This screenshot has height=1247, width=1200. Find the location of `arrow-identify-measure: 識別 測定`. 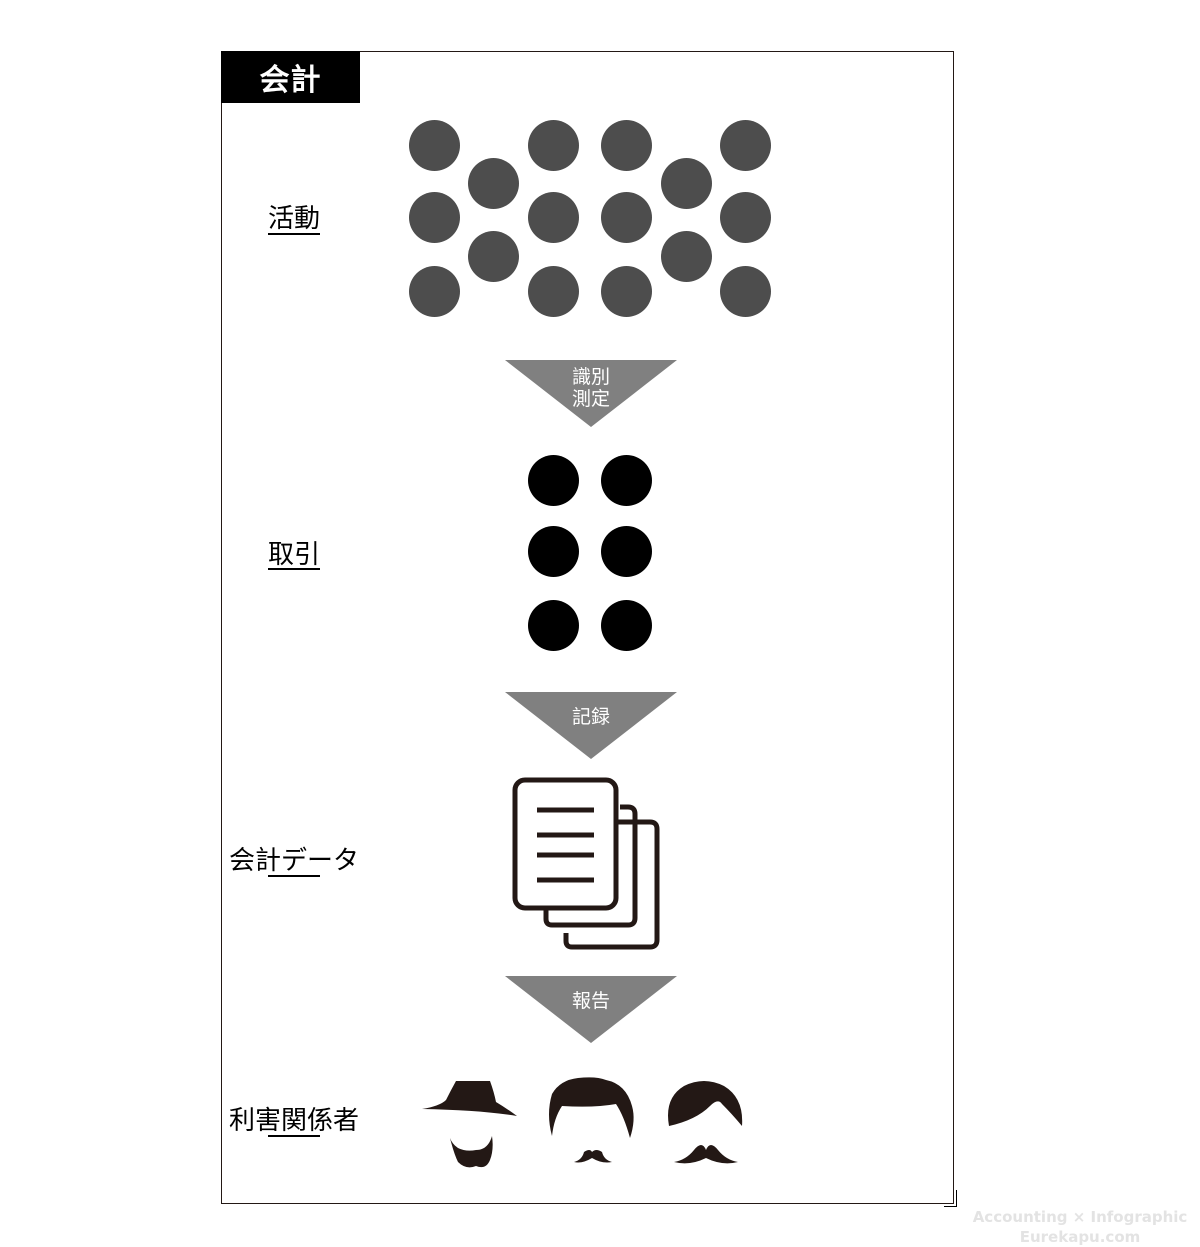

arrow-identify-measure: 識別 測定 is located at coordinates (591, 393).